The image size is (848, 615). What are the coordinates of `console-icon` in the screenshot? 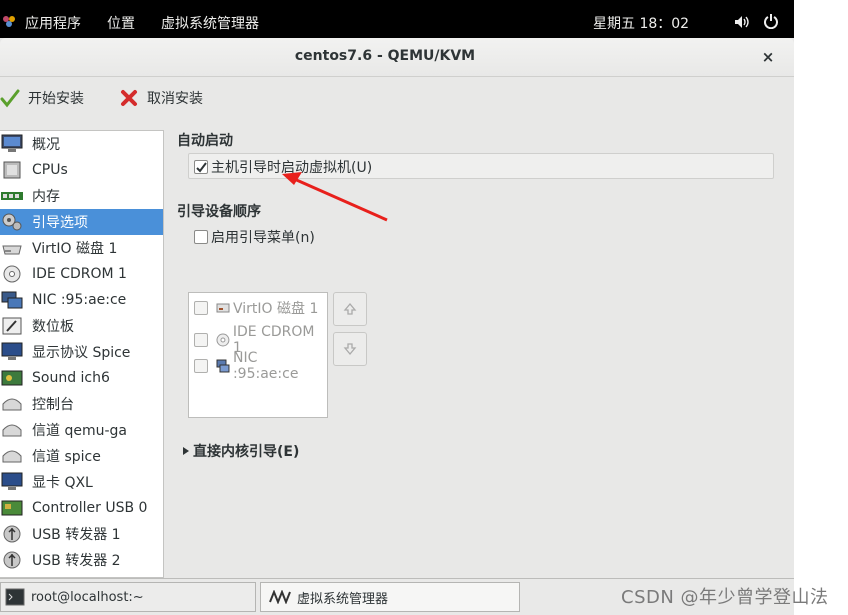 It's located at (12, 404).